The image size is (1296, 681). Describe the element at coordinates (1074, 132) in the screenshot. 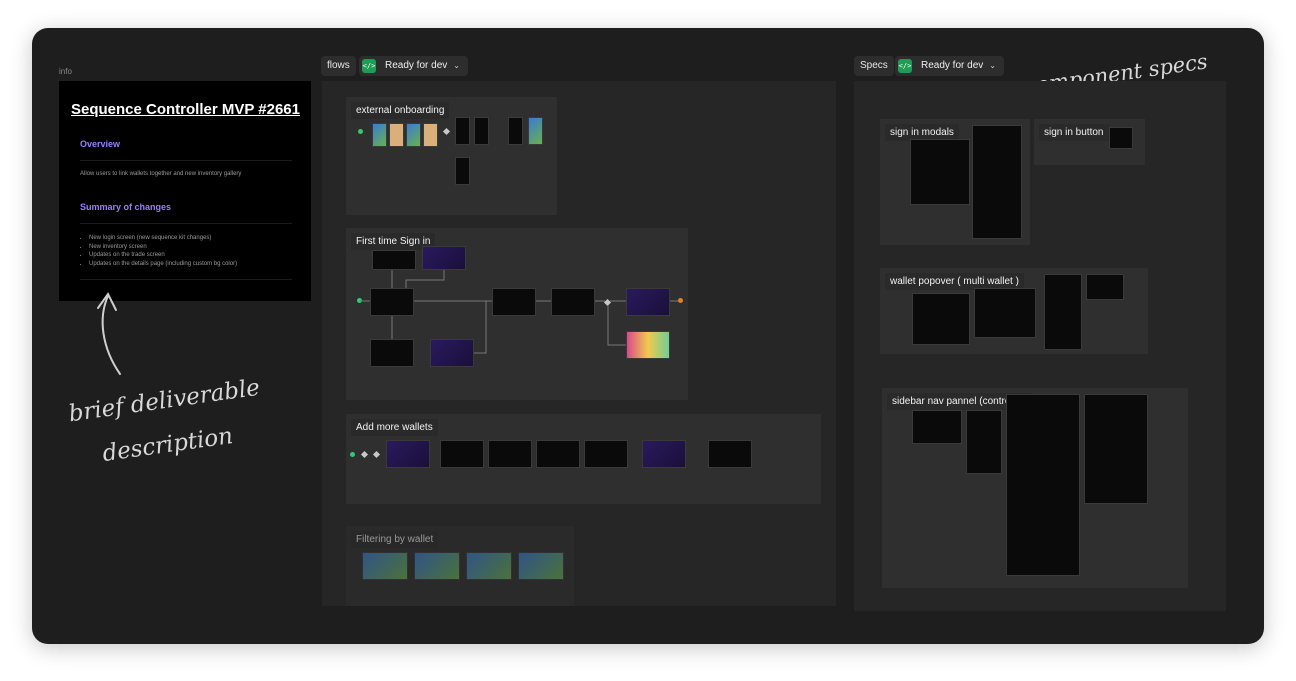

I see `card-title: sign in button` at that location.